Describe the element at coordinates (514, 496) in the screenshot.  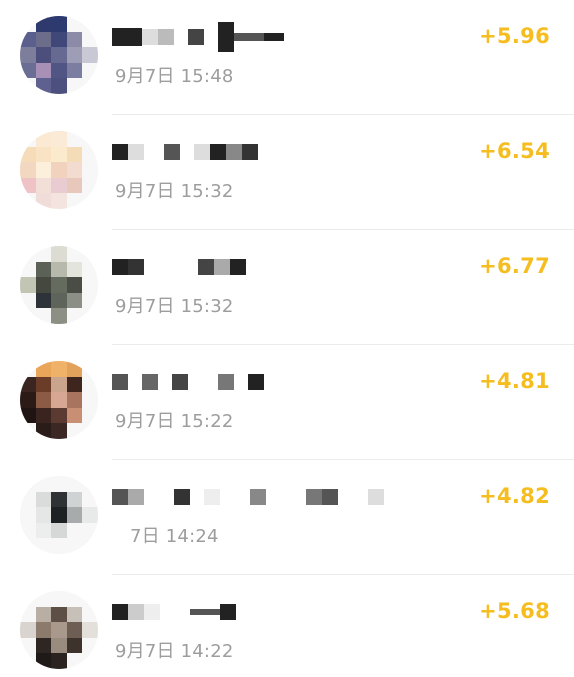
I see `record-amount: +4.82` at that location.